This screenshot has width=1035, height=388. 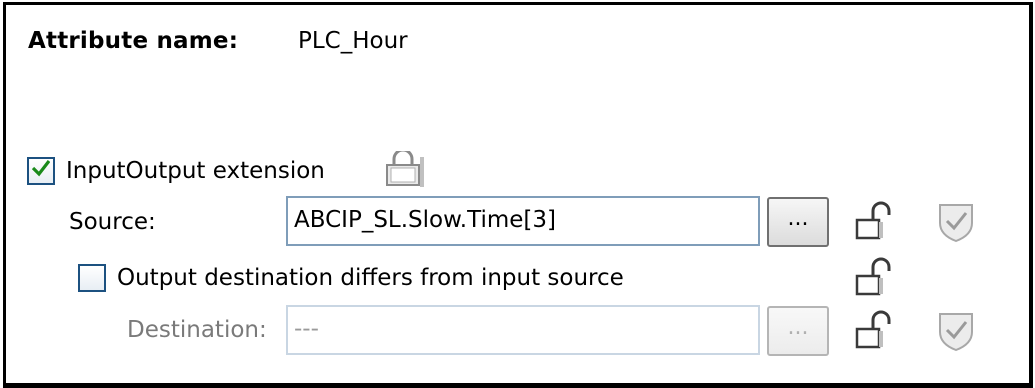 What do you see at coordinates (956, 221) in the screenshot?
I see `source-verify-shield-icon` at bounding box center [956, 221].